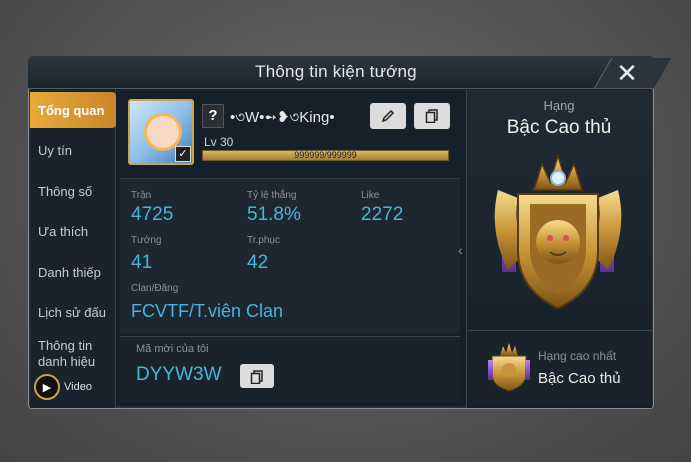 Image resolution: width=691 pixels, height=462 pixels. Describe the element at coordinates (274, 214) in the screenshot. I see `winrate-value: 51.8%` at that location.